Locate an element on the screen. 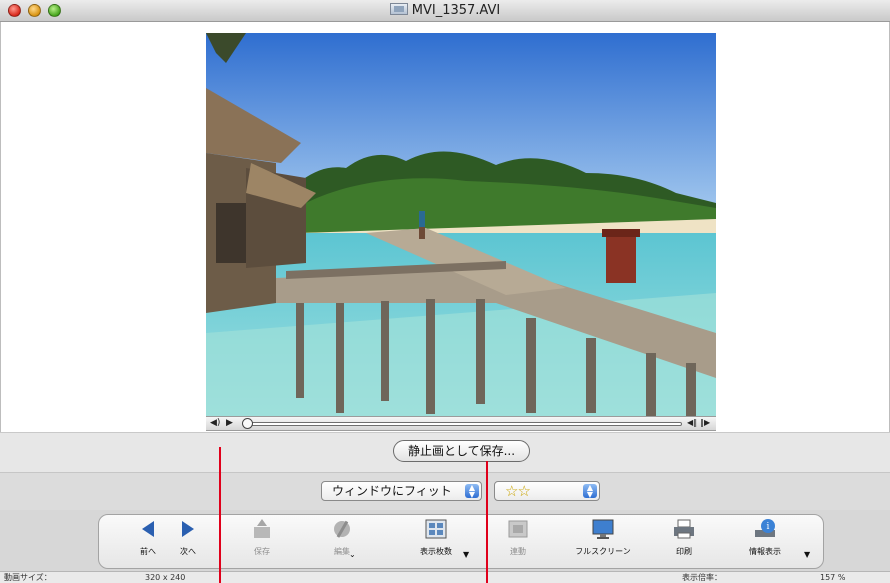 This screenshot has width=890, height=583. info-icon: i is located at coordinates (765, 528).